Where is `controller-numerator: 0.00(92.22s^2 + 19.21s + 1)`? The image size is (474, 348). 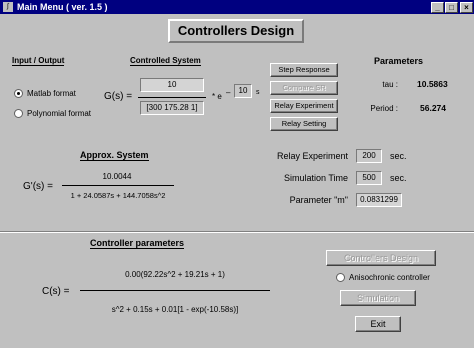 controller-numerator: 0.00(92.22s^2 + 19.21s + 1) is located at coordinates (175, 274).